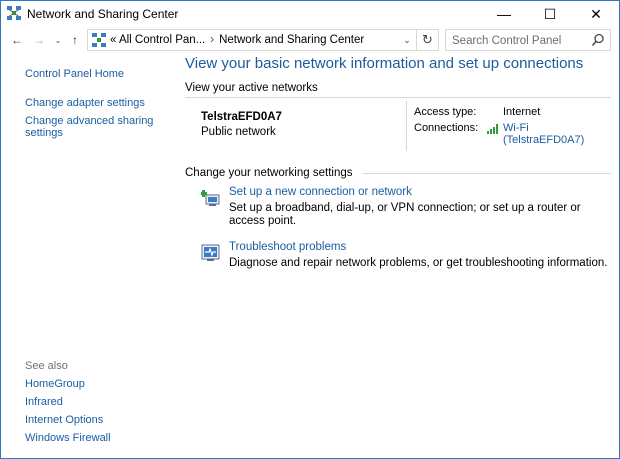 Image resolution: width=620 pixels, height=459 pixels. What do you see at coordinates (287, 247) in the screenshot?
I see `troubleshoot-problems-link: Troubleshoot problems` at bounding box center [287, 247].